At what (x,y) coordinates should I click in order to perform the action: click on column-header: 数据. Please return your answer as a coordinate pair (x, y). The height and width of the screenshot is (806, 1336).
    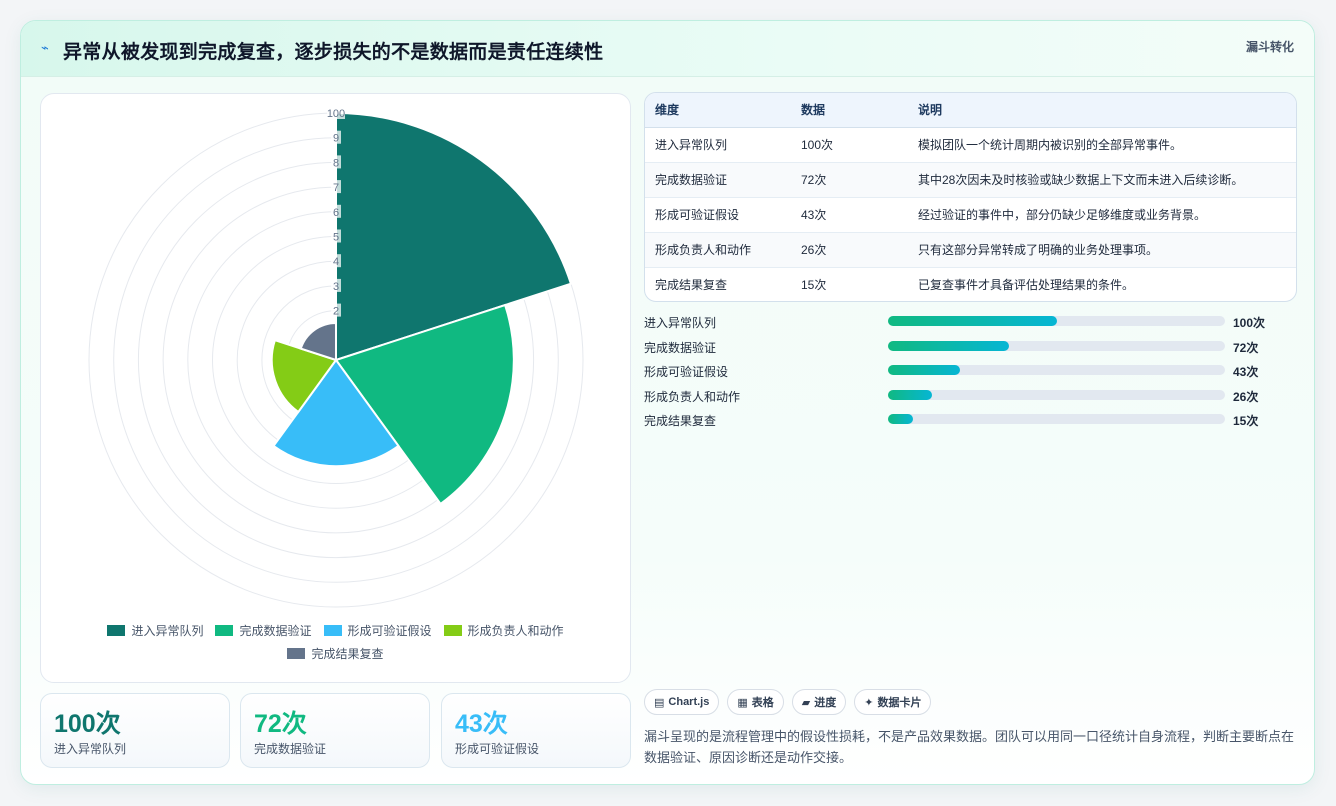
    Looking at the image, I should click on (859, 110).